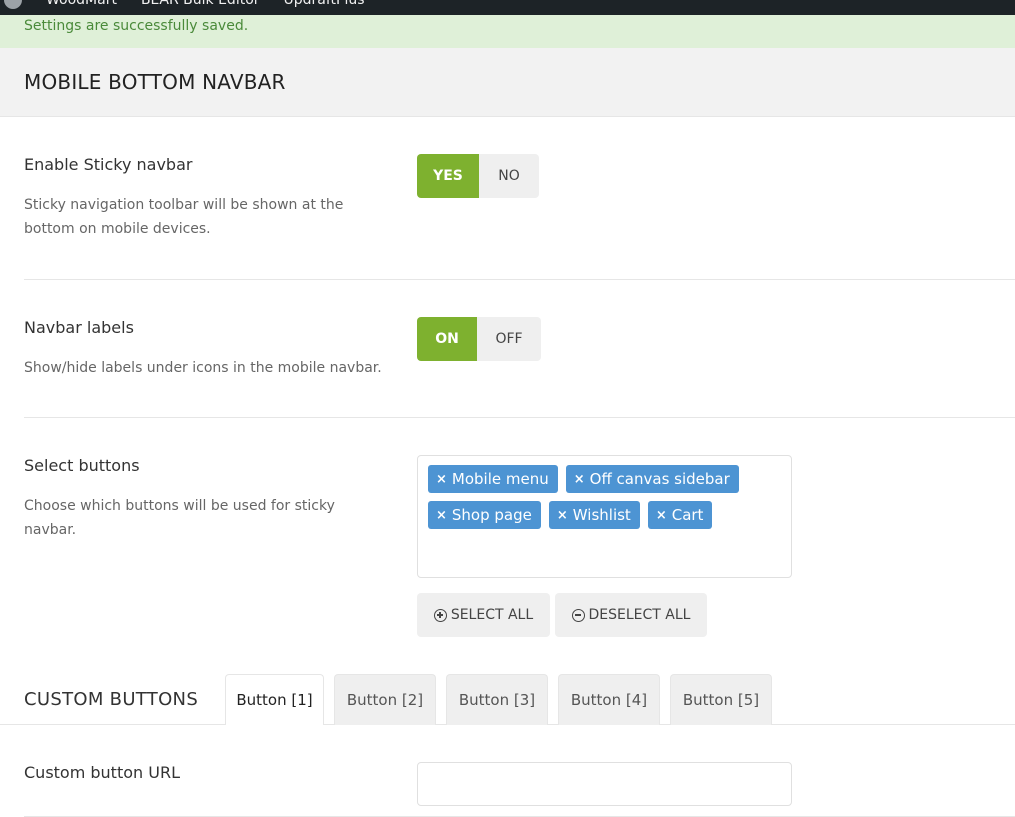  What do you see at coordinates (507, 82) in the screenshot?
I see `section-header: MOBILE BOTTOM NAVBAR` at bounding box center [507, 82].